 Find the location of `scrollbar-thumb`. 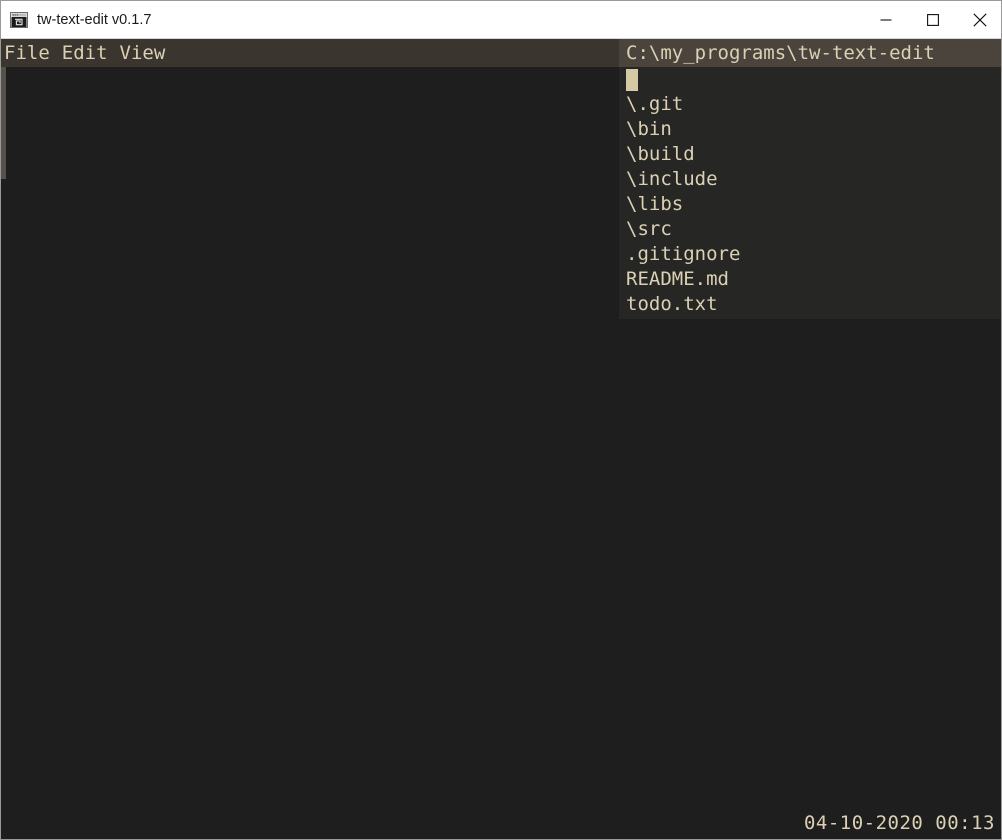

scrollbar-thumb is located at coordinates (3, 123).